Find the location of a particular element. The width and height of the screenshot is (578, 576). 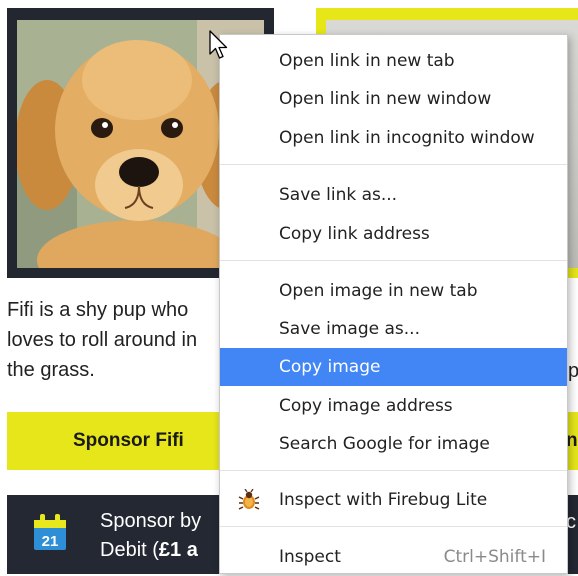

mouse-cursor-icon is located at coordinates (220, 46).